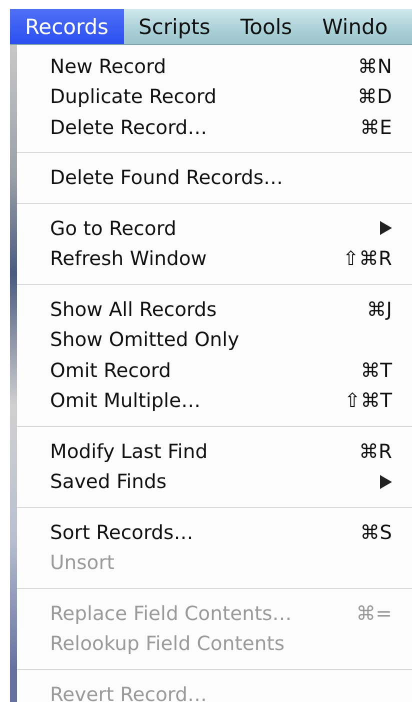 This screenshot has width=412, height=702. Describe the element at coordinates (145, 340) in the screenshot. I see `menu-item-label: Show Omitted Only` at that location.